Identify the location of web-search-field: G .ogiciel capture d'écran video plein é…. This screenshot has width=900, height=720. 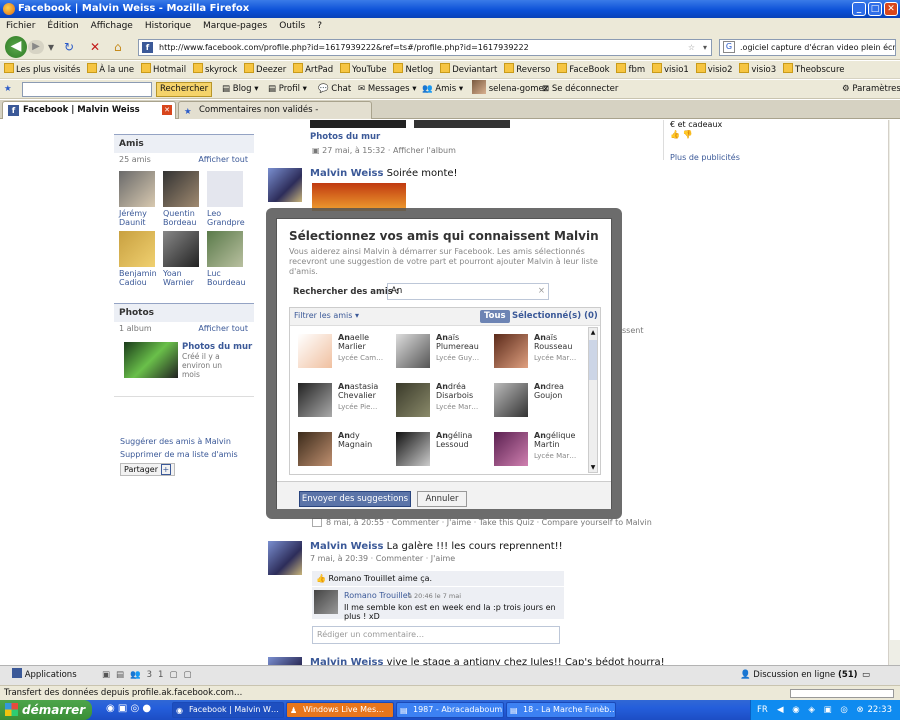
(807, 47).